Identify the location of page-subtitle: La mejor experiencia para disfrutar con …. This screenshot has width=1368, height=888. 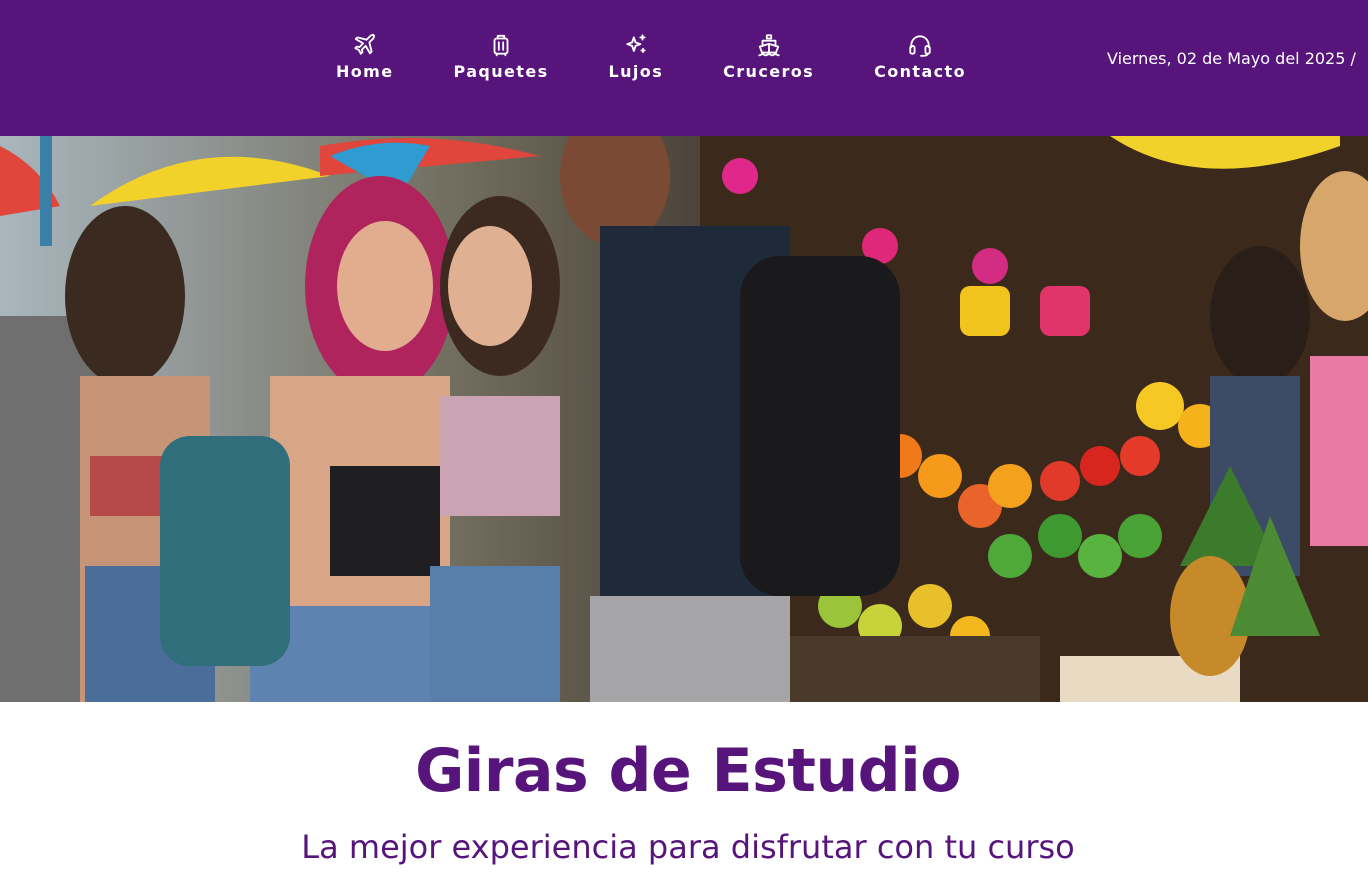
(688, 847).